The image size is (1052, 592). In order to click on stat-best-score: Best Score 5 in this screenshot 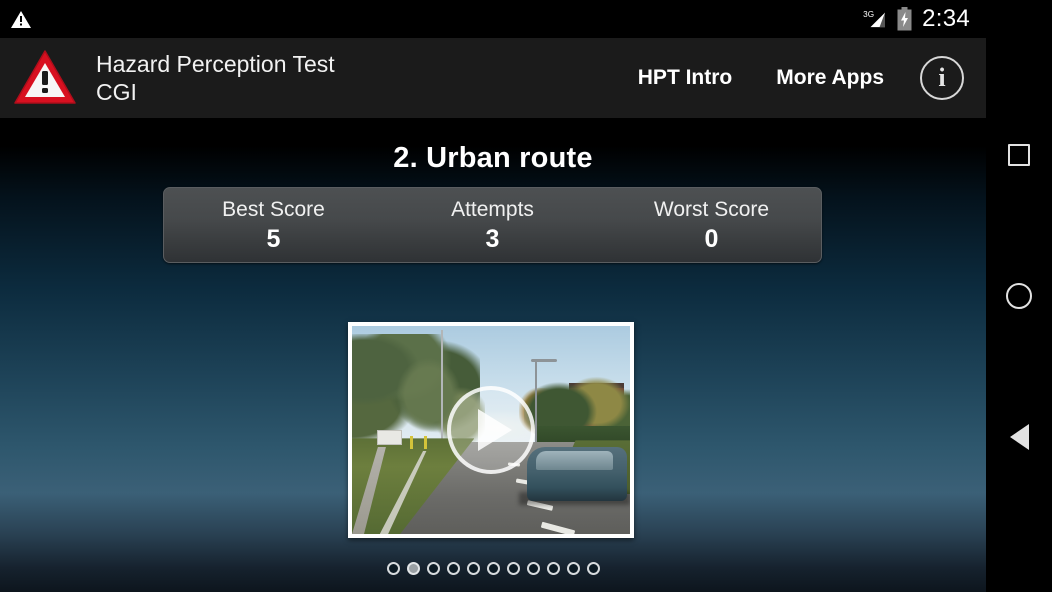, I will do `click(273, 225)`.